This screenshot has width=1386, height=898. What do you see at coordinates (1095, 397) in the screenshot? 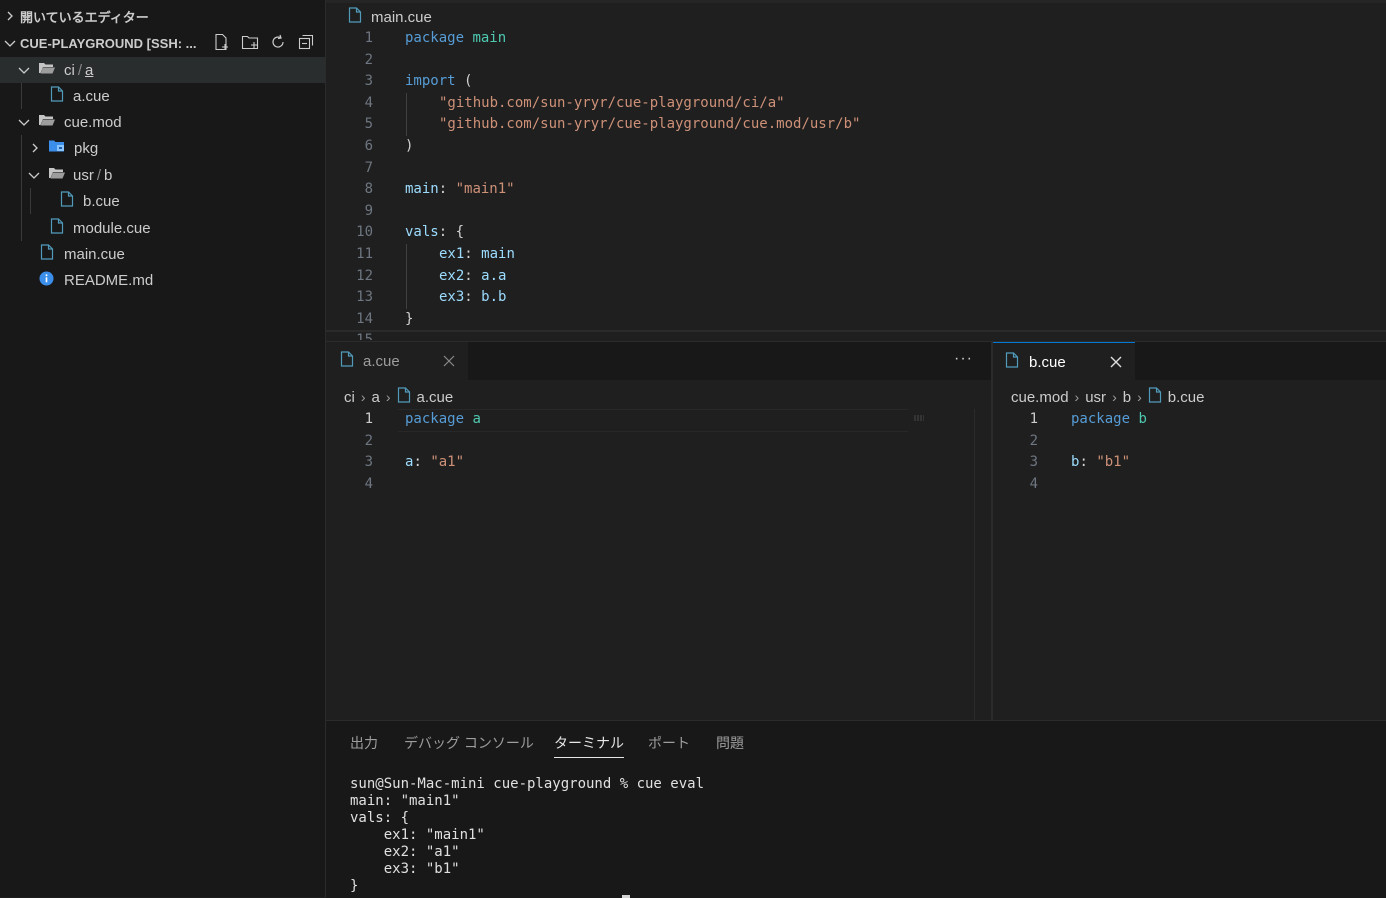
I see `breadcrumb-item: usr` at bounding box center [1095, 397].